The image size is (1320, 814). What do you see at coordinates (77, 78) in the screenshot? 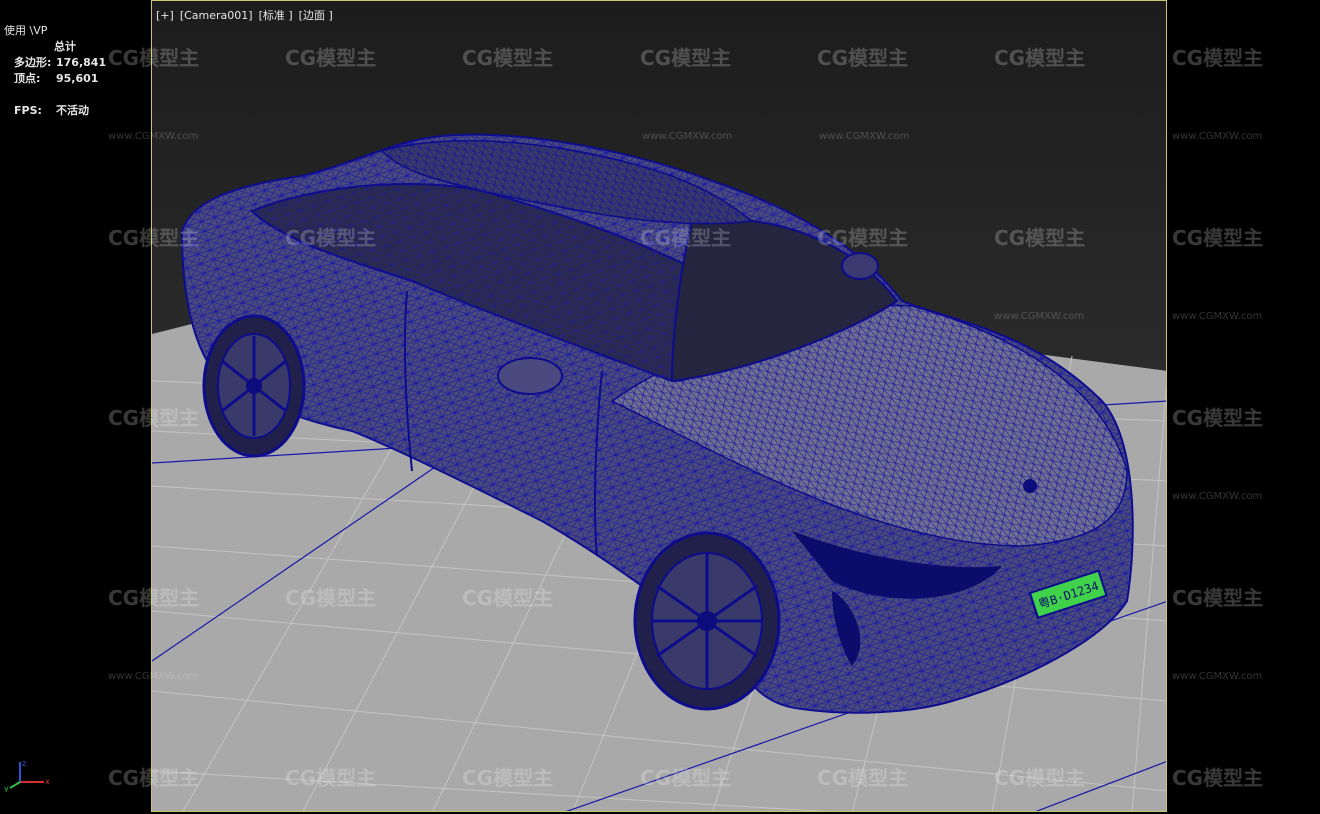
I see `vertices-value: 95,601` at bounding box center [77, 78].